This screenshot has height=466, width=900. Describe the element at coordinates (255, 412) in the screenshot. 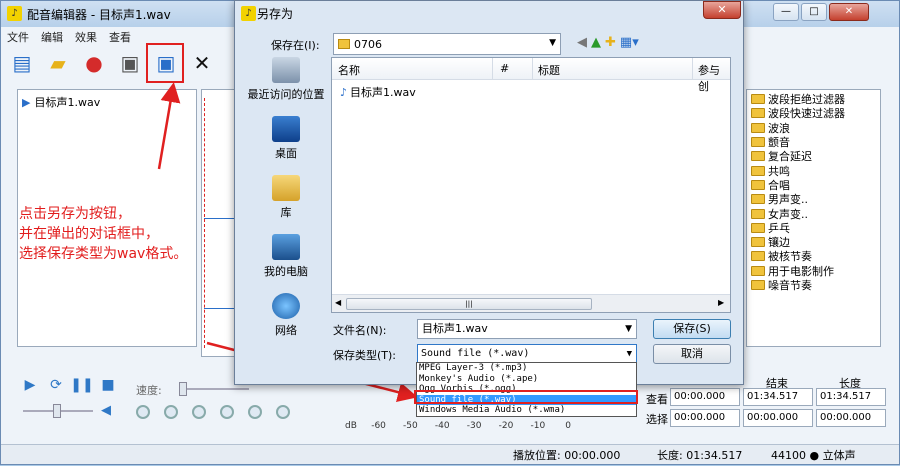

I see `zoom-vertical-in-icon` at that location.